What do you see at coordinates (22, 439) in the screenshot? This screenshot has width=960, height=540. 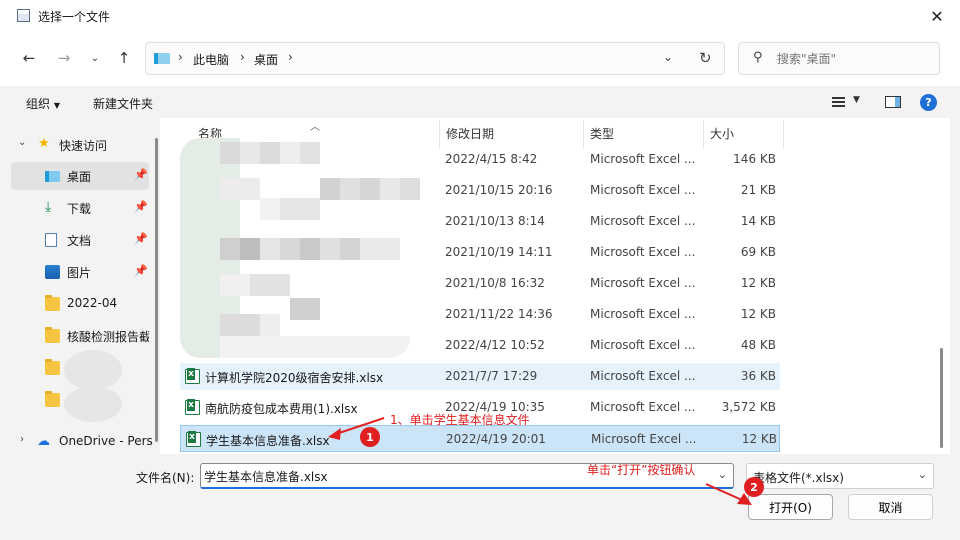 I see `chevron-right-icon: ›` at bounding box center [22, 439].